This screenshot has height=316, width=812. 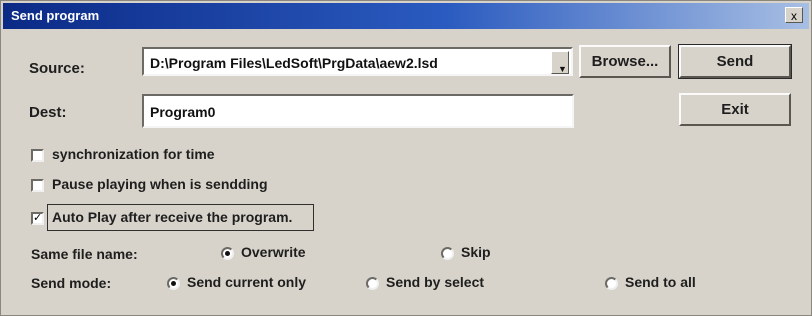 I want to click on send-to-all-radio, so click(x=611, y=283).